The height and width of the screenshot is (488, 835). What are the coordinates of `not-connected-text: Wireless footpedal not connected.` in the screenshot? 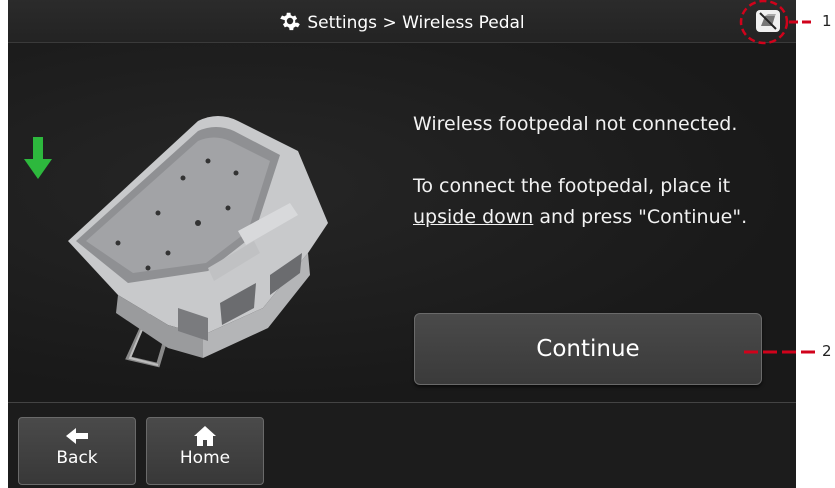 It's located at (575, 124).